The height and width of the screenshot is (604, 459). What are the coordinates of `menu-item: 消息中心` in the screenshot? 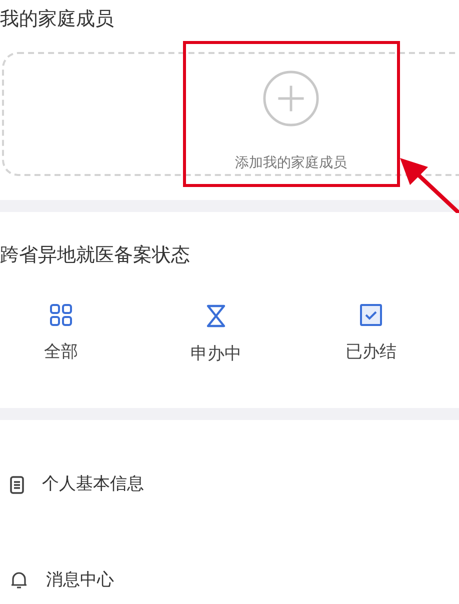 It's located at (57, 580).